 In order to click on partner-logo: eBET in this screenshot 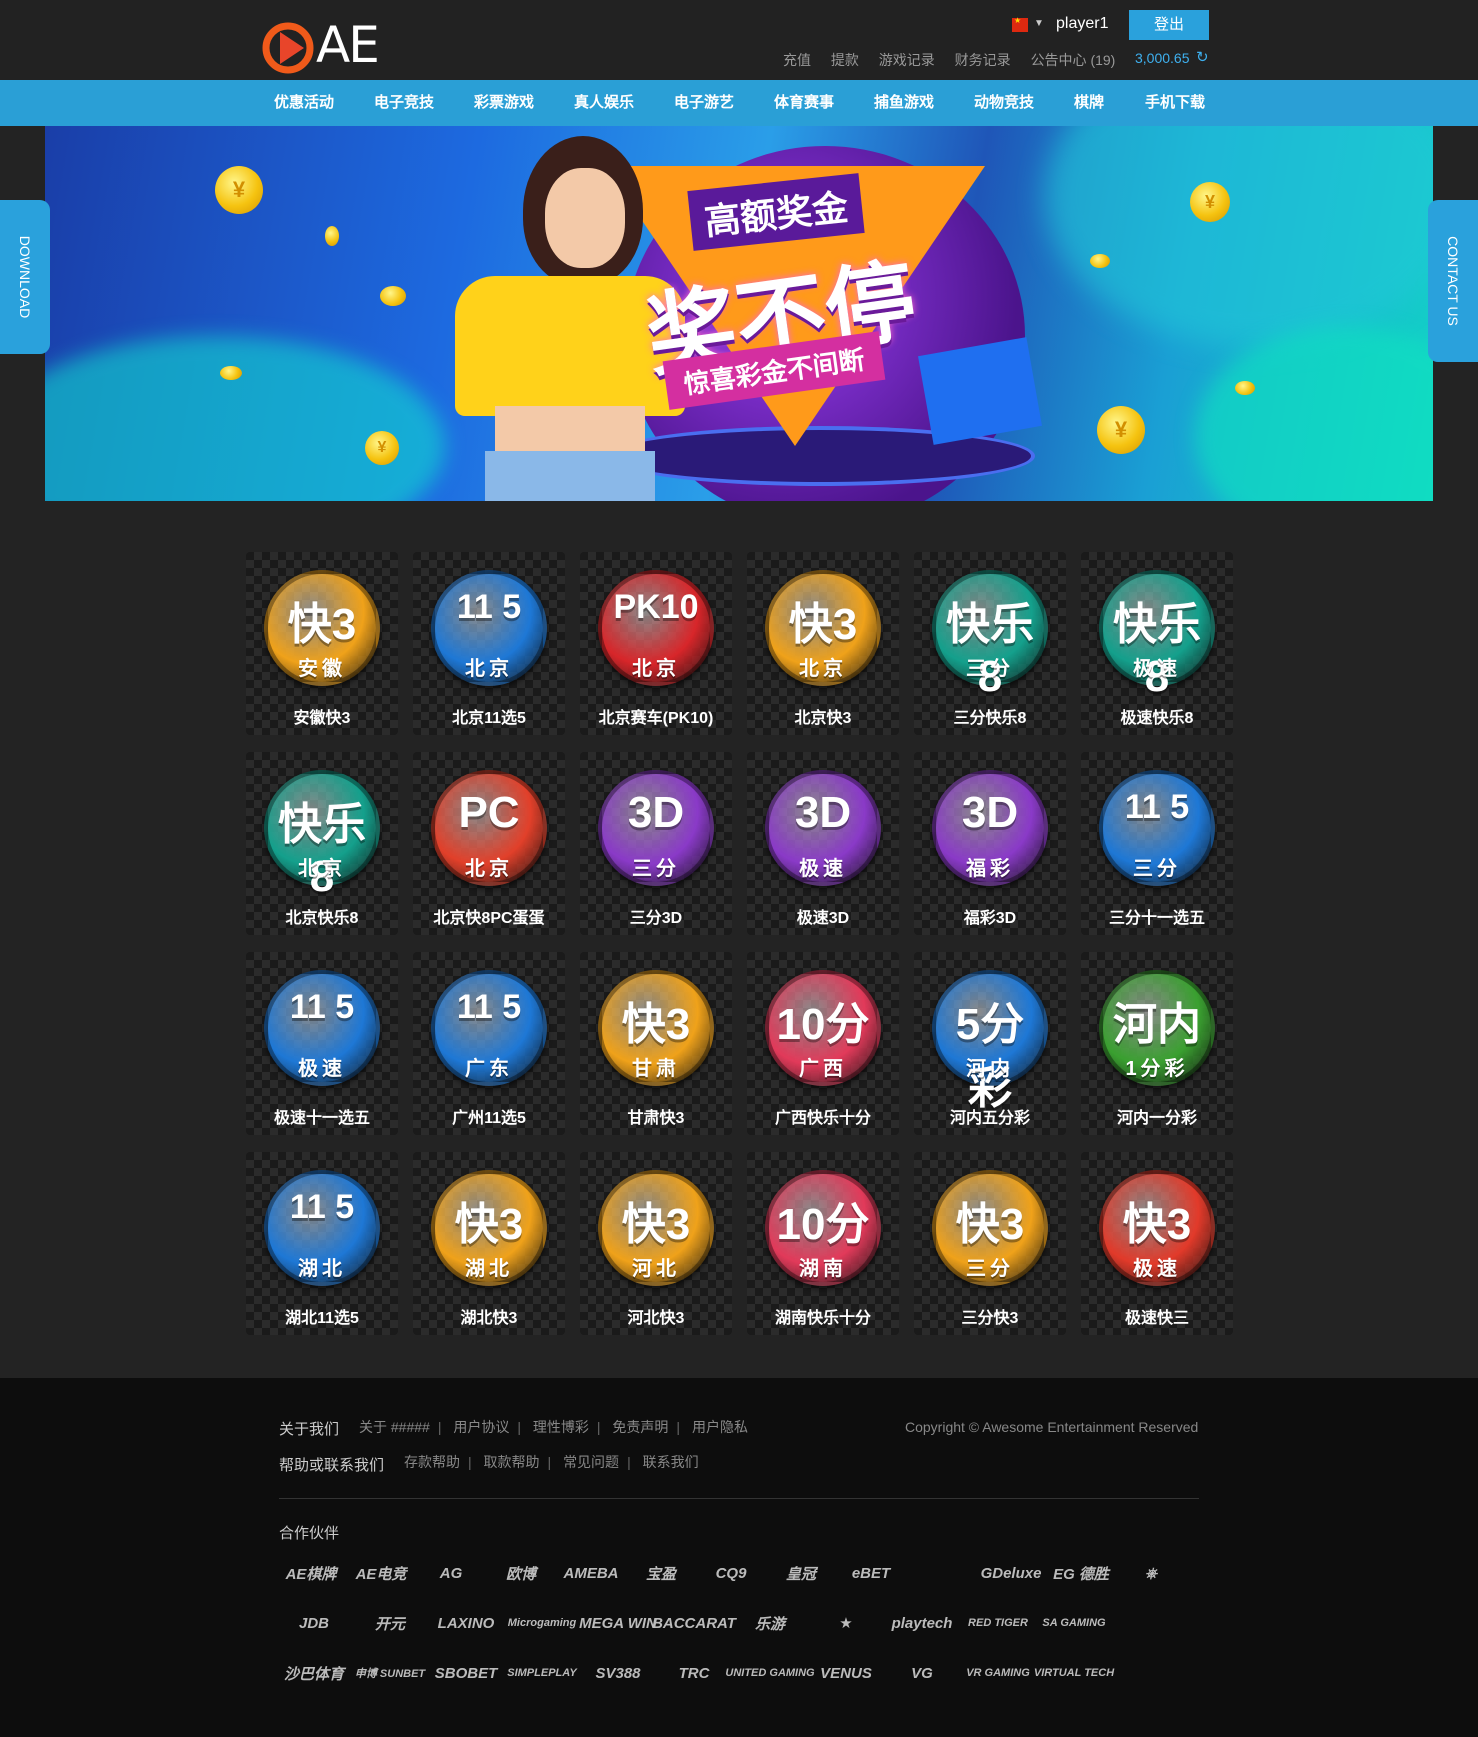, I will do `click(871, 1573)`.